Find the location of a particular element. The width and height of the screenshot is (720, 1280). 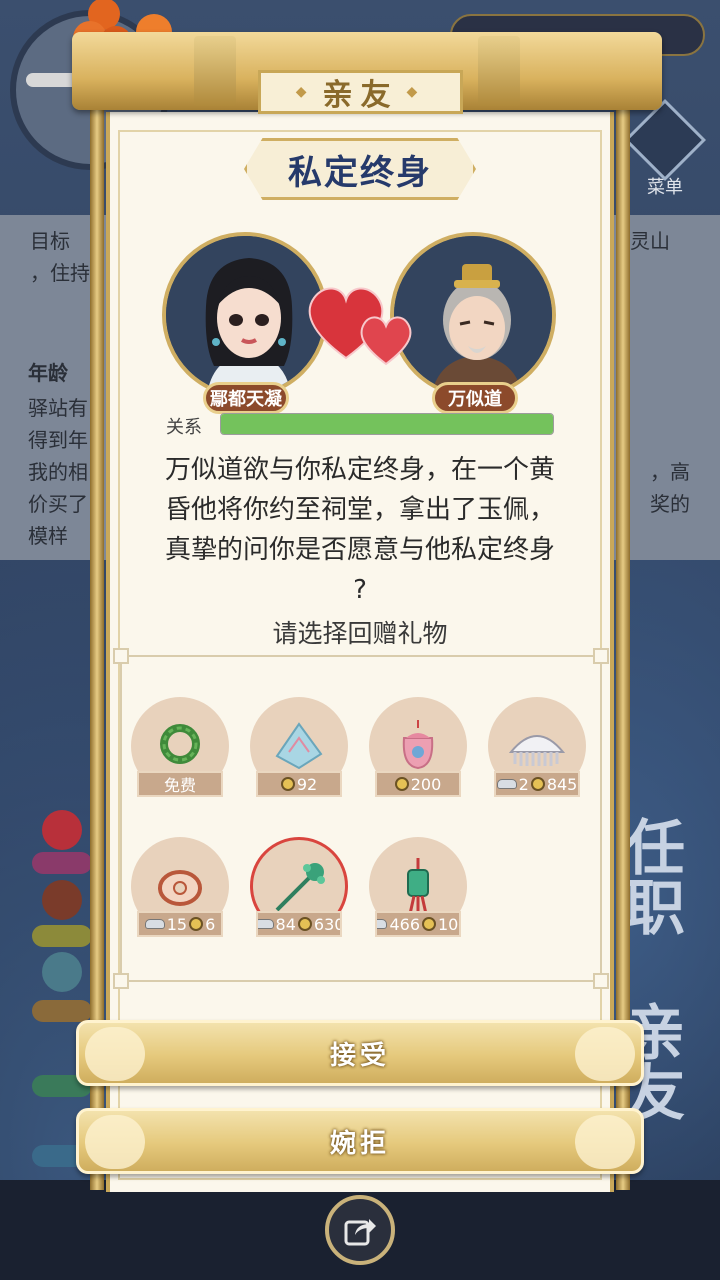

story-line: 昏他将你约至祠堂，拿出了玉佩， is located at coordinates (359, 510).